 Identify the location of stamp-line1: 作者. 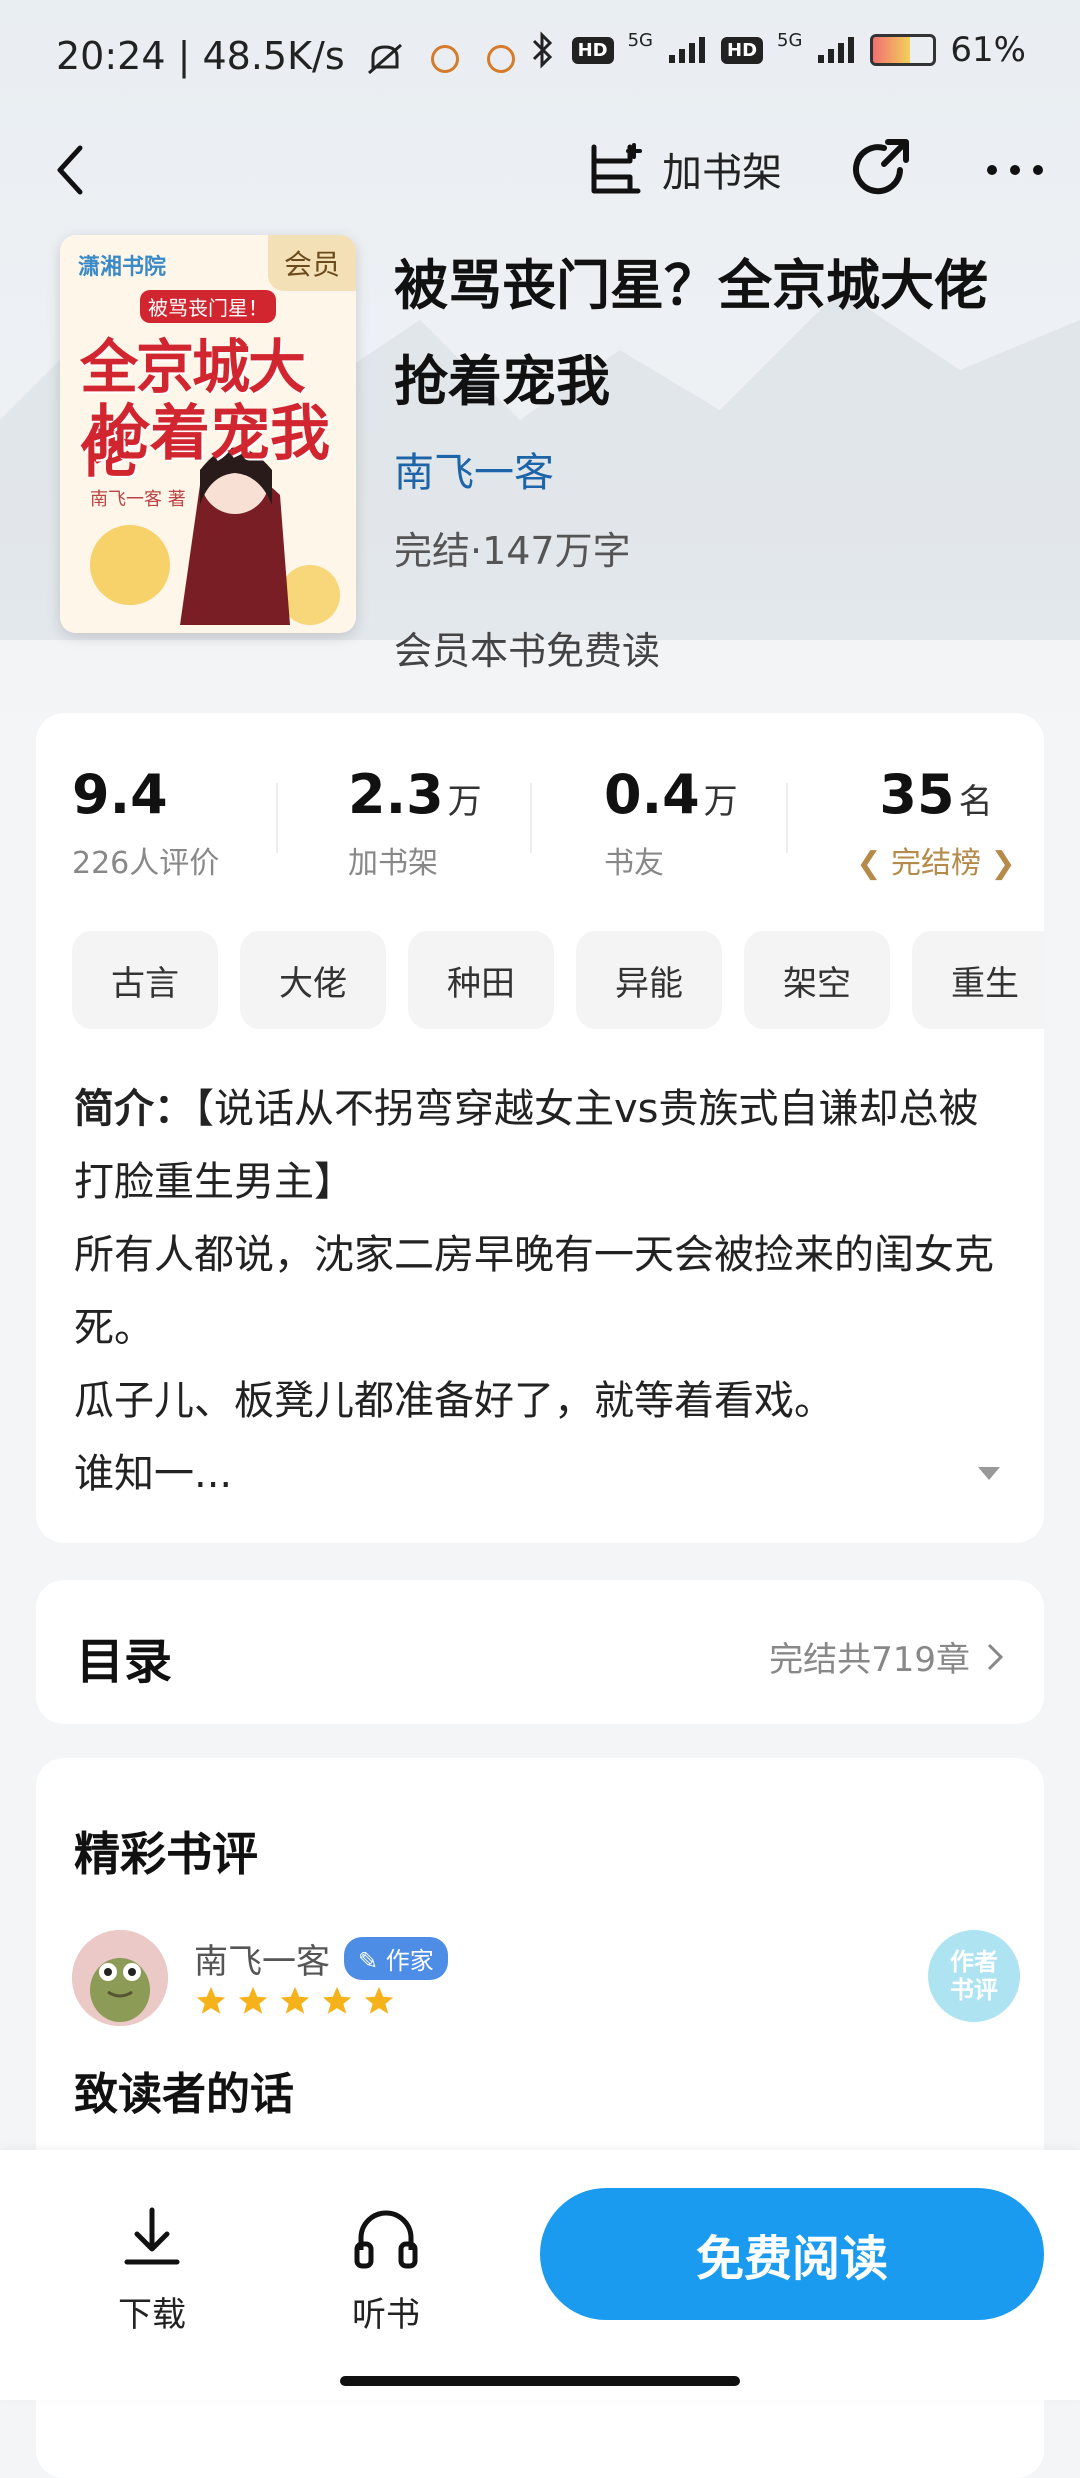
(974, 1962).